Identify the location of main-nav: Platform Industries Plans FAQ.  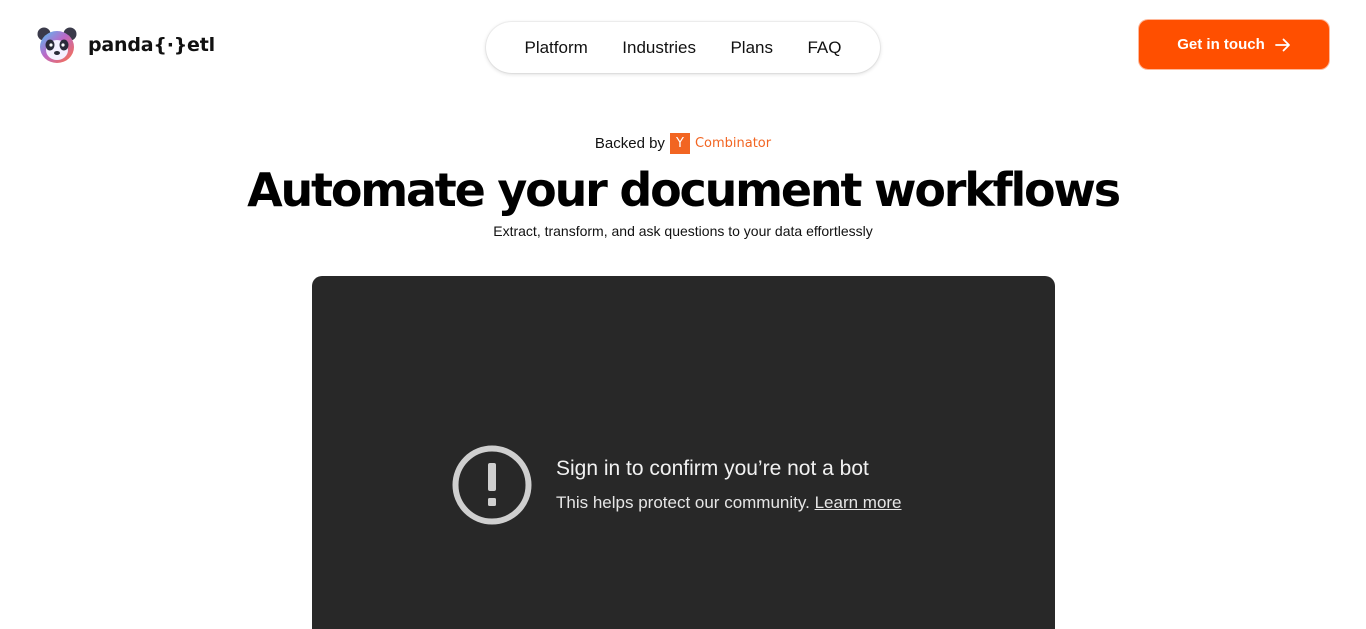
(683, 47).